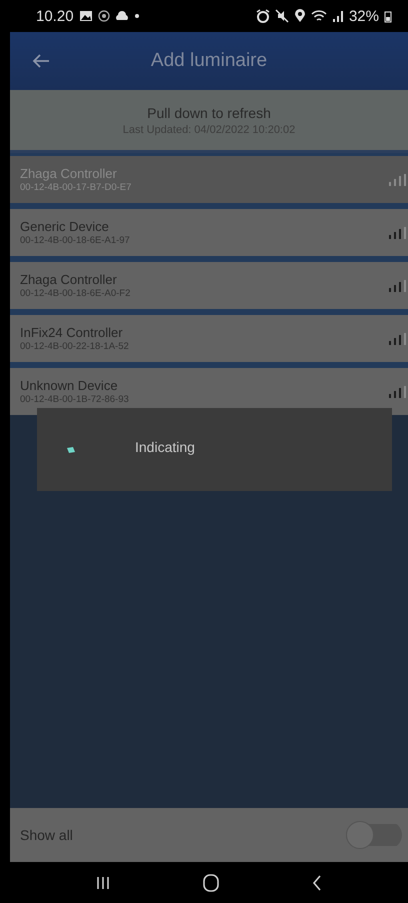 The height and width of the screenshot is (903, 408). I want to click on dot-icon, so click(137, 16).